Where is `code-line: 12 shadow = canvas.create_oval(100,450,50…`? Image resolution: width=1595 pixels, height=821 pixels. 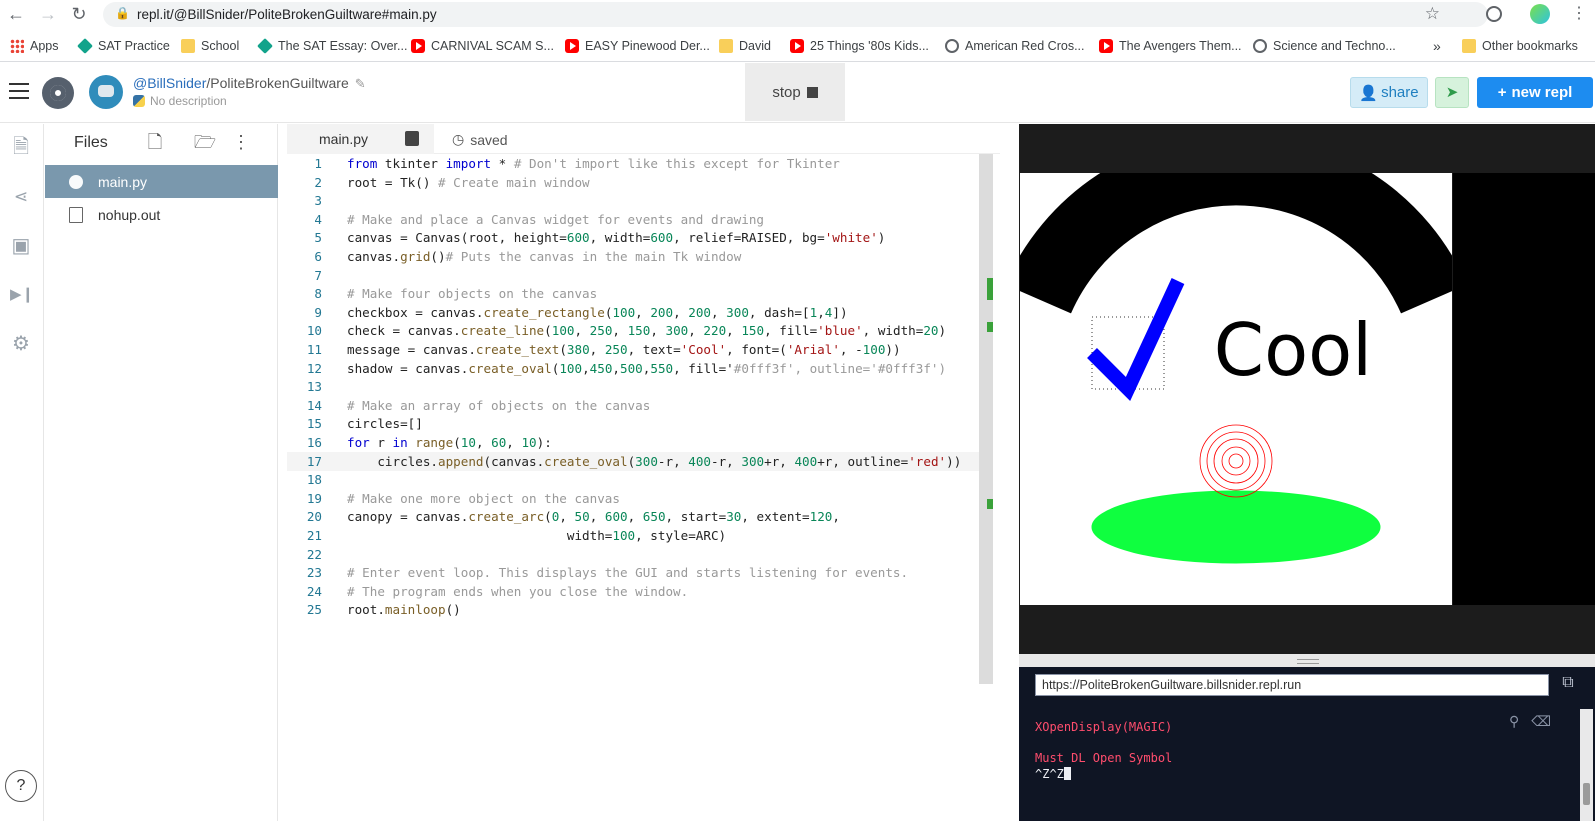
code-line: 12 shadow = canvas.create_oval(100,450,50… is located at coordinates (637, 368).